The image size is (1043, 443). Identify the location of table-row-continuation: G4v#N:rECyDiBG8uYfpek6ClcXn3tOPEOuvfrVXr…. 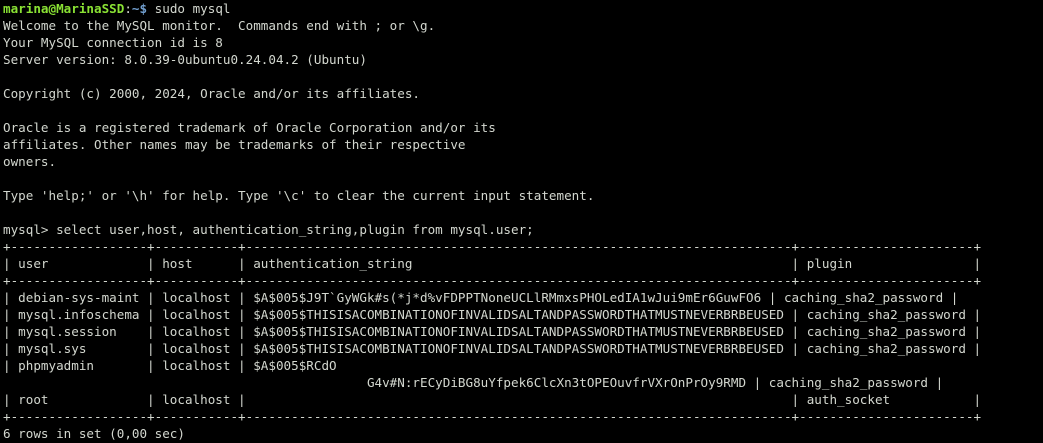
(473, 382).